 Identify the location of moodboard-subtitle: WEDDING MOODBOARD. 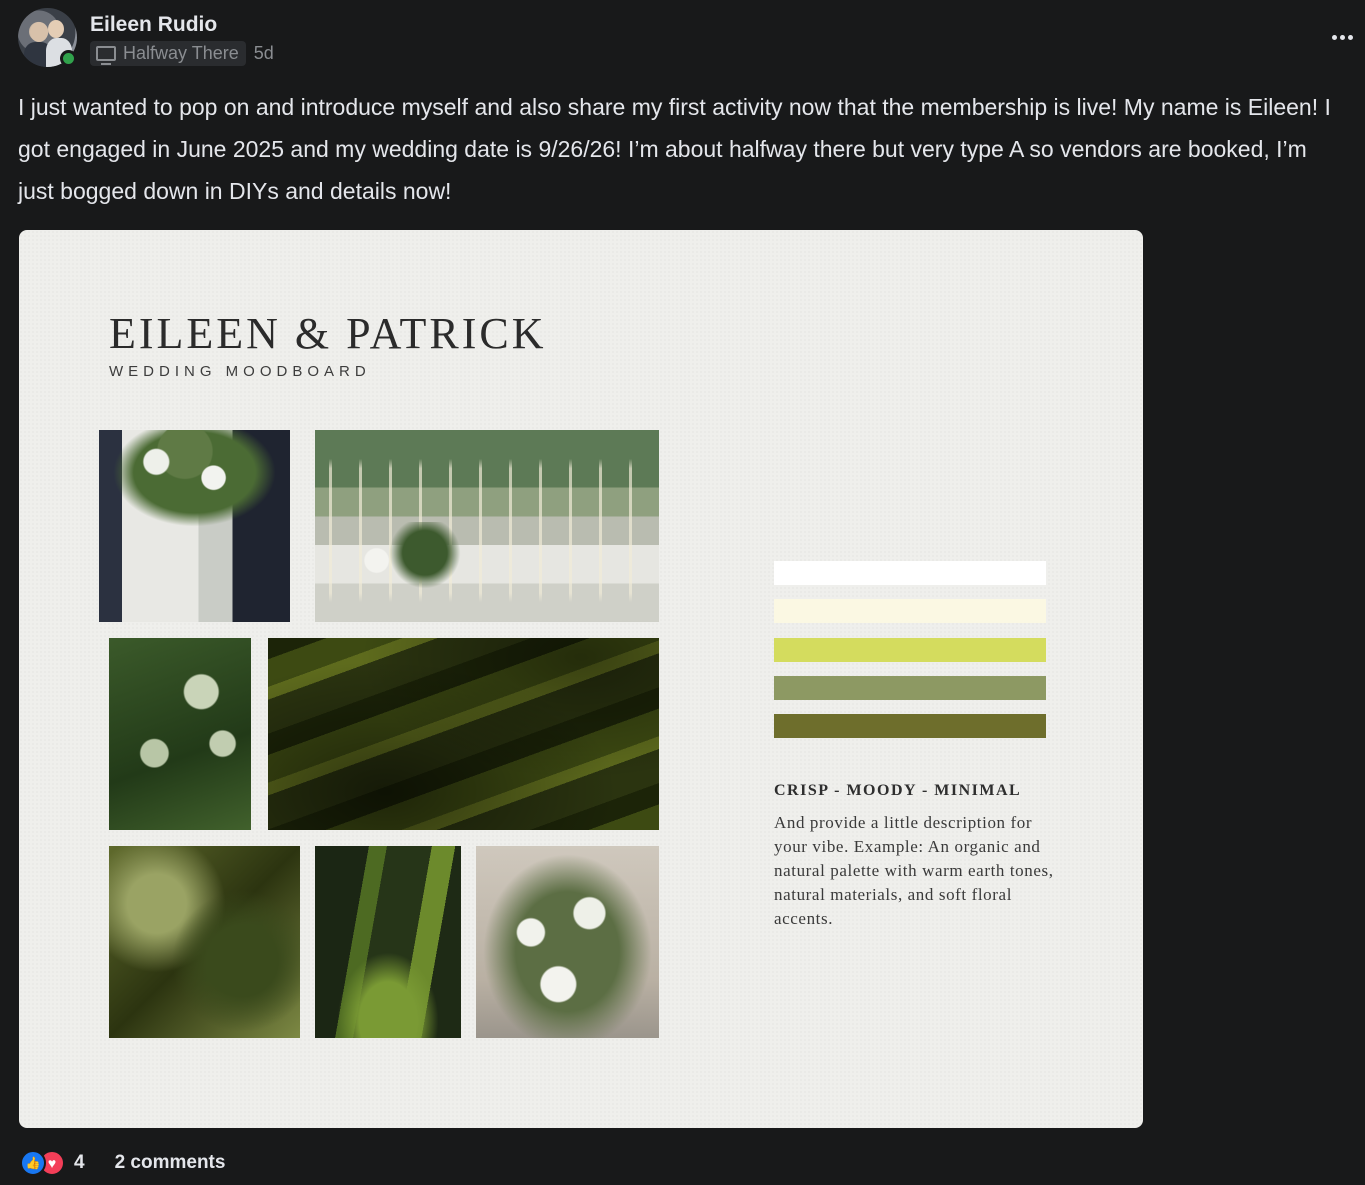
(240, 371).